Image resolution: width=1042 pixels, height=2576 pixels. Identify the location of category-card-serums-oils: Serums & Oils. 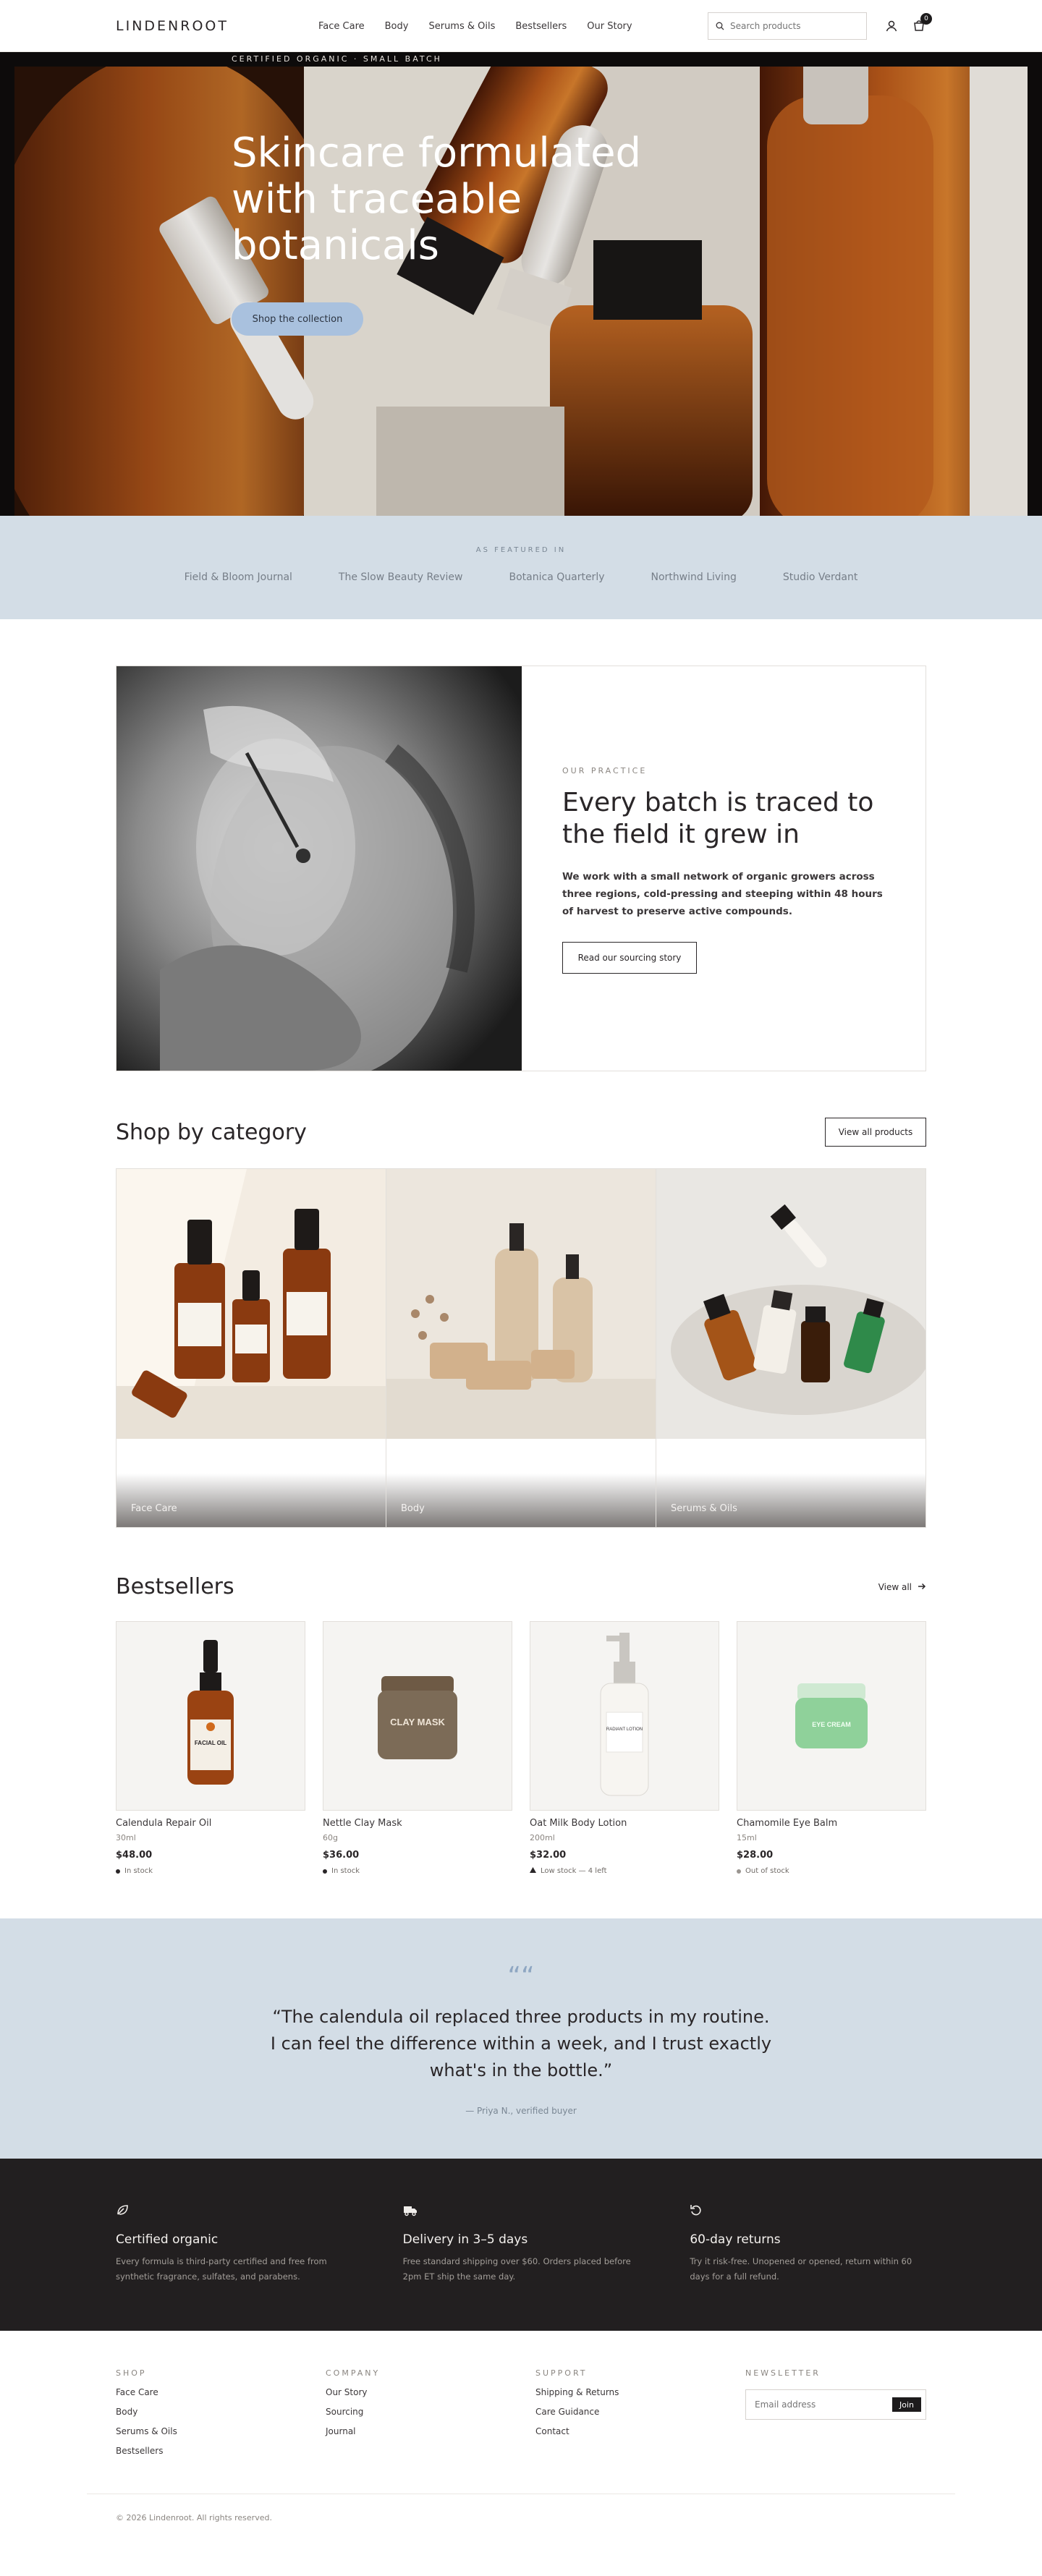
(790, 1348).